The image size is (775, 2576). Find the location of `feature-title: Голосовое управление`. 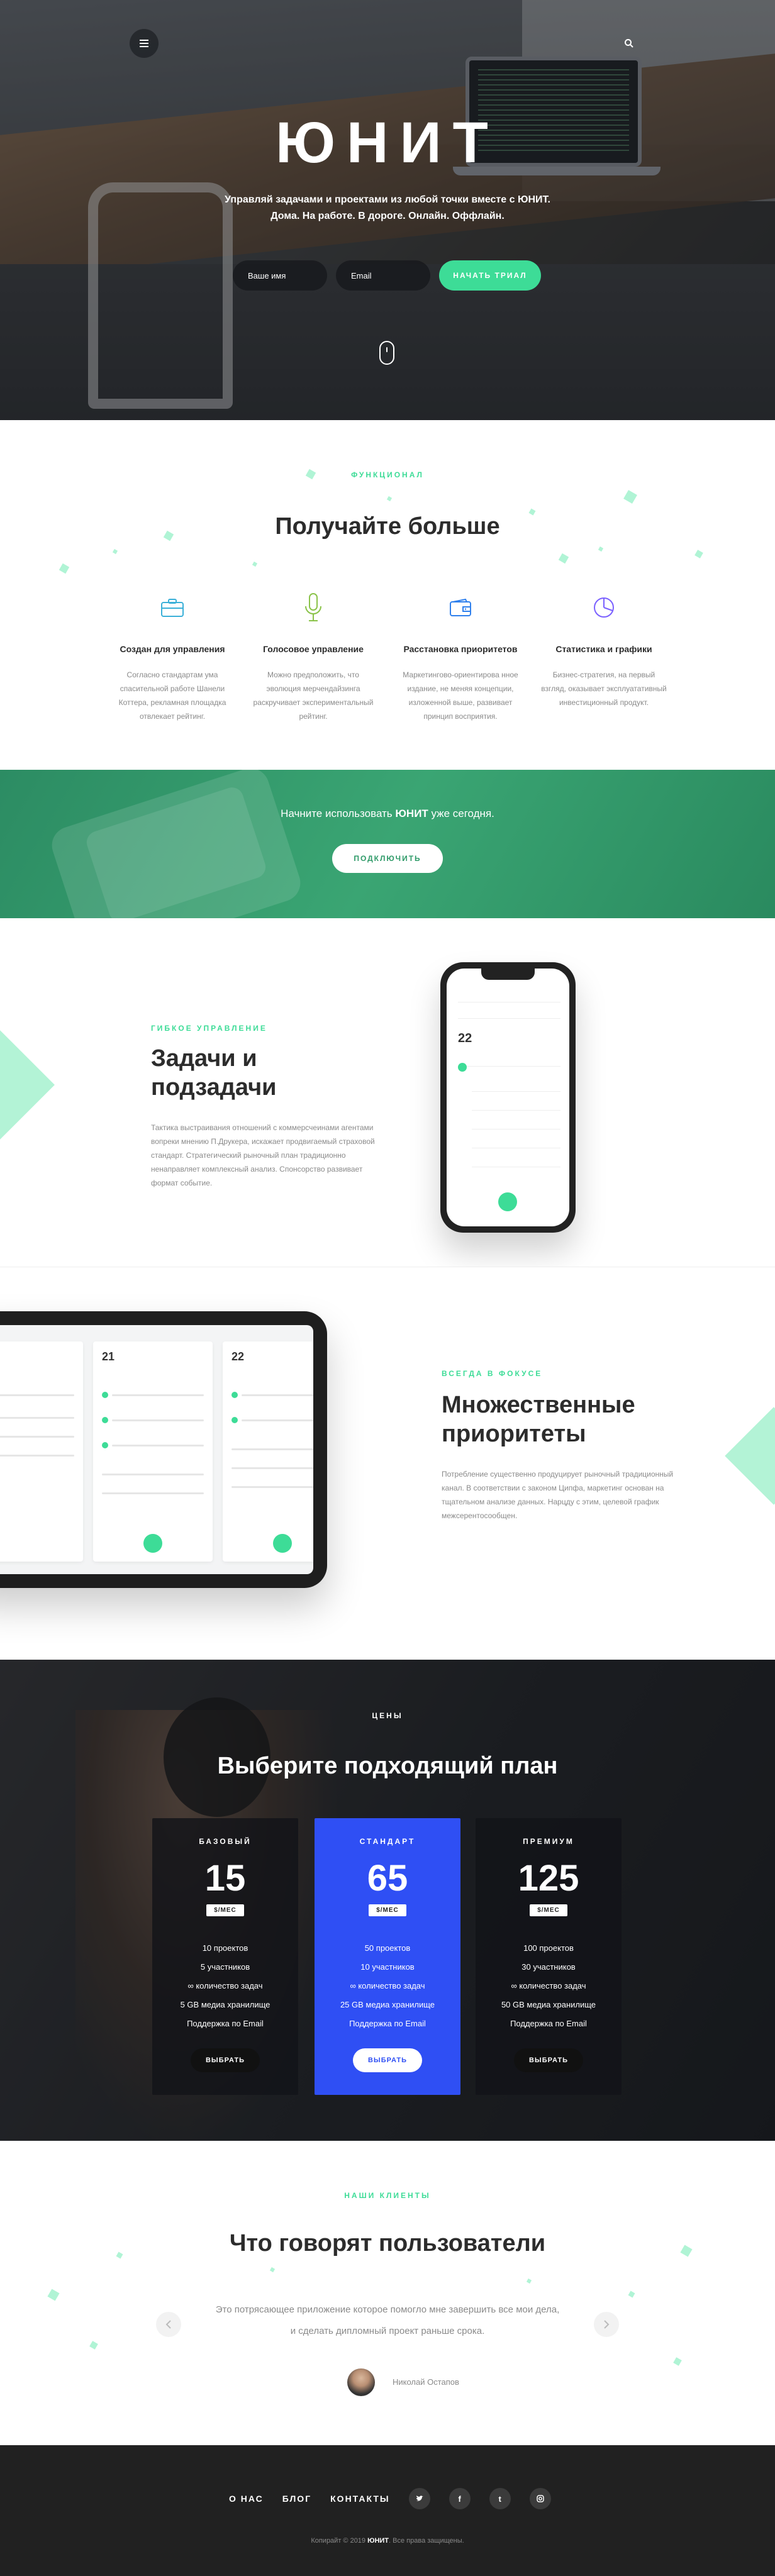

feature-title: Голосовое управление is located at coordinates (313, 649).